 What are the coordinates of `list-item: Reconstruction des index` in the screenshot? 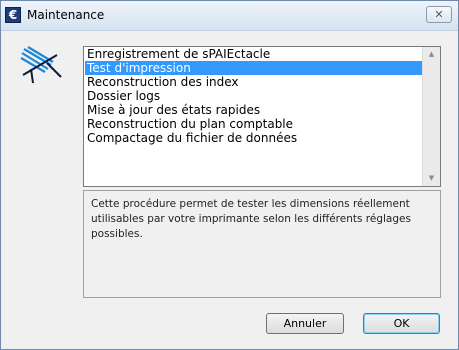 It's located at (254, 82).